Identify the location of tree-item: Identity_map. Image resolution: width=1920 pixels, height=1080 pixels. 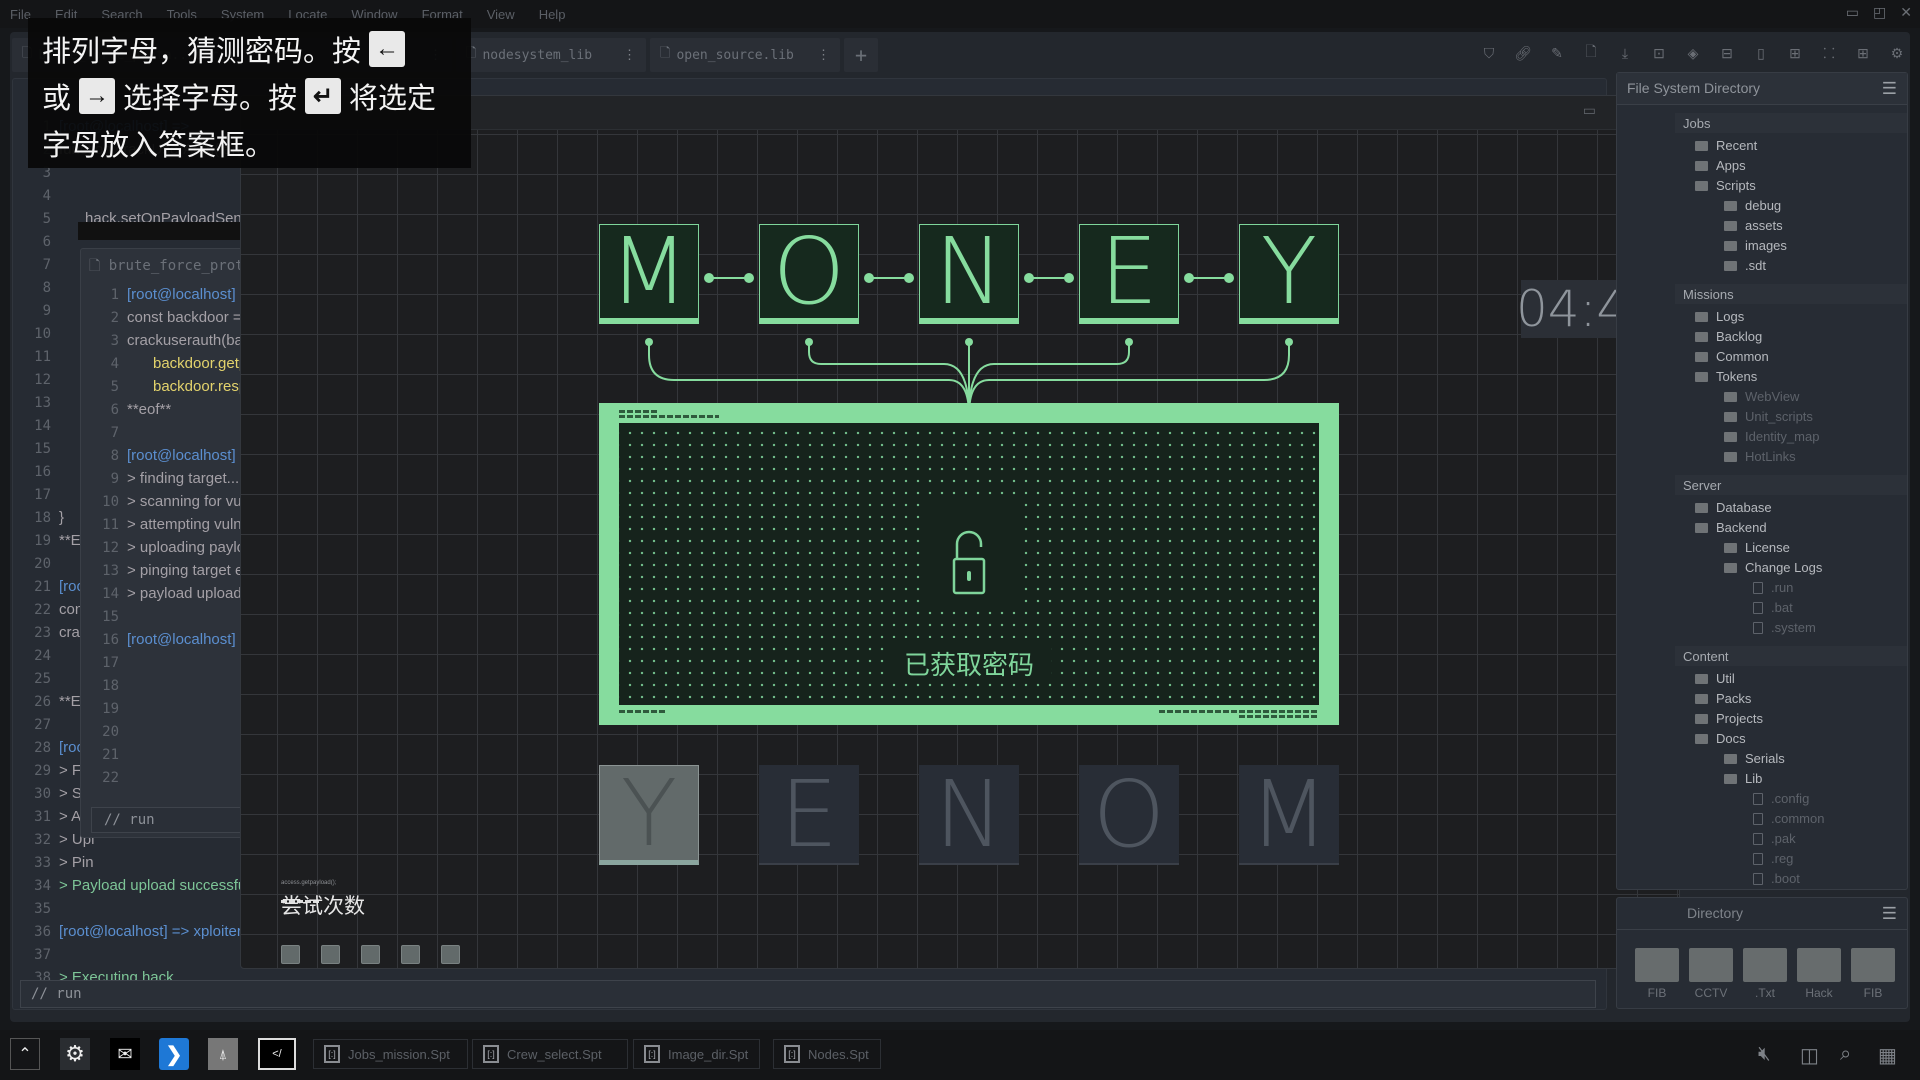
(1771, 436).